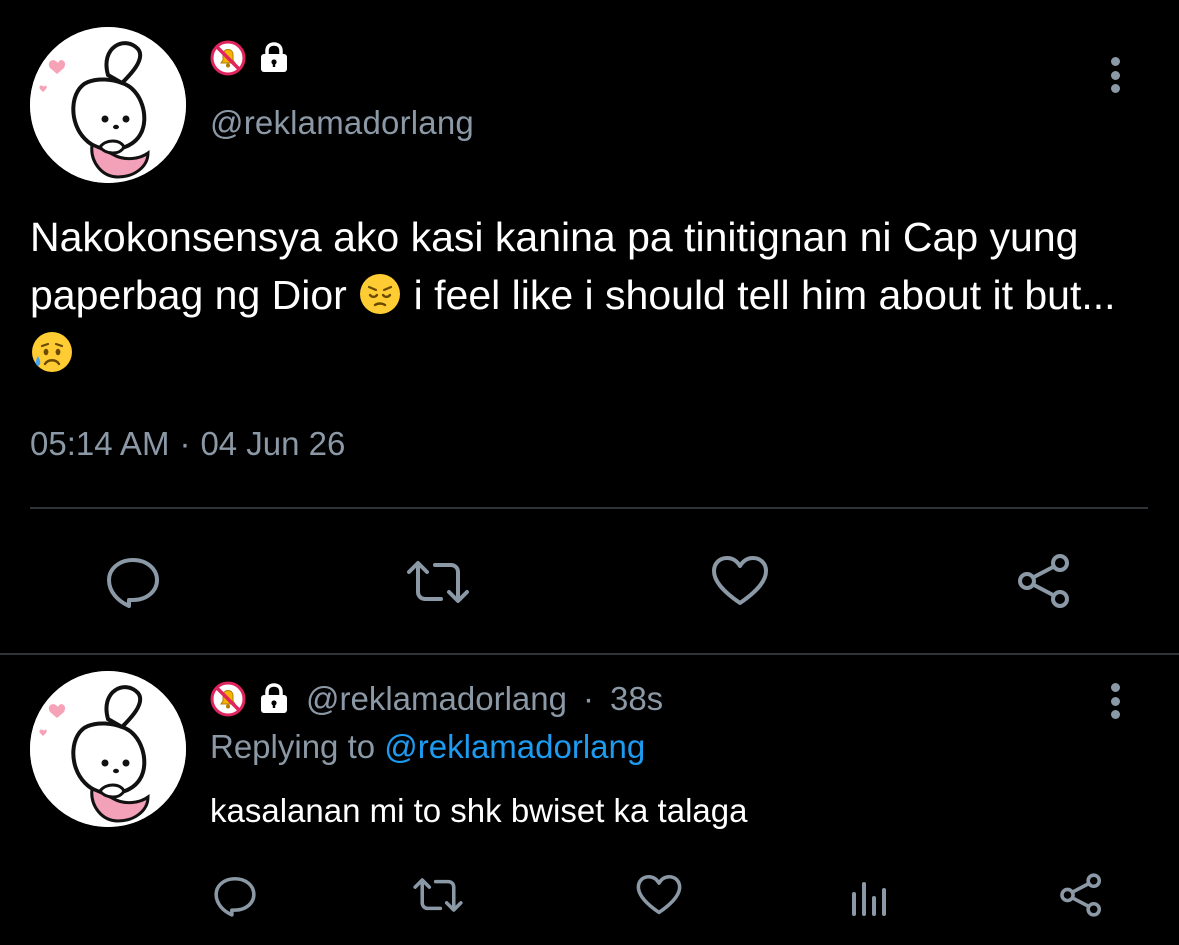  Describe the element at coordinates (52, 352) in the screenshot. I see `sad-but-relieved-face-emoji` at that location.